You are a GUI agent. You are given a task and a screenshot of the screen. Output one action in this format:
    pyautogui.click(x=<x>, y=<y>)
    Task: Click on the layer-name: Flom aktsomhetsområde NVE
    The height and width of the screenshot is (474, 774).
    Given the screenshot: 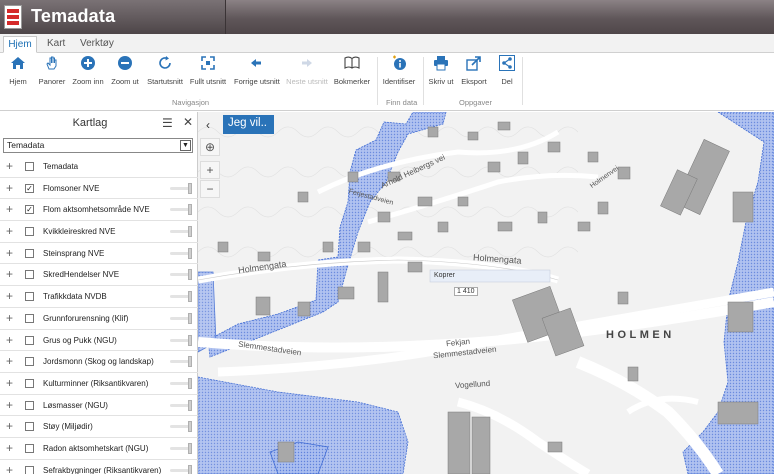 What is the action you would take?
    pyautogui.click(x=96, y=210)
    